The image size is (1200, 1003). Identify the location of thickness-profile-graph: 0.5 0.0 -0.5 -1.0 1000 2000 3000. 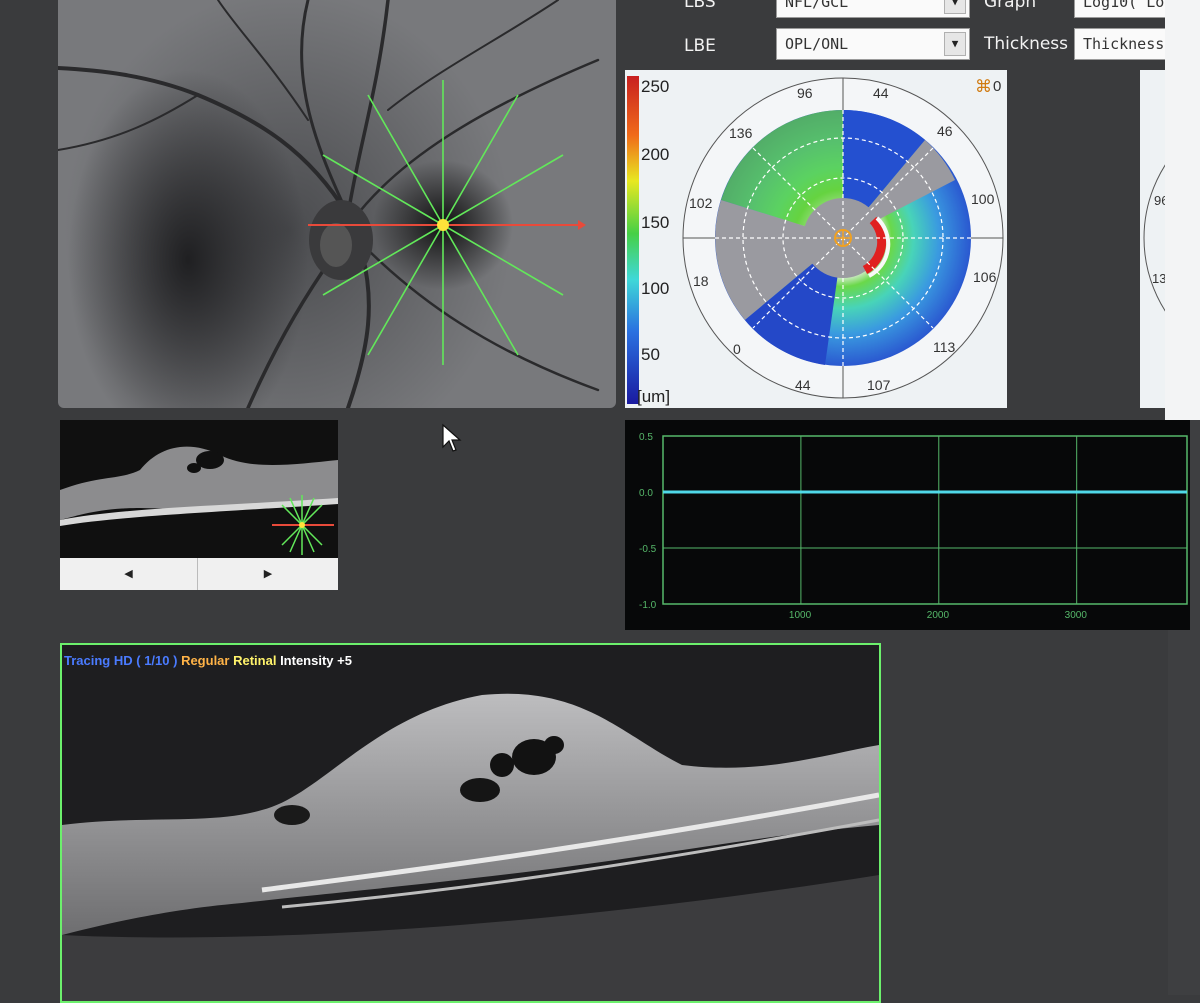
(907, 525).